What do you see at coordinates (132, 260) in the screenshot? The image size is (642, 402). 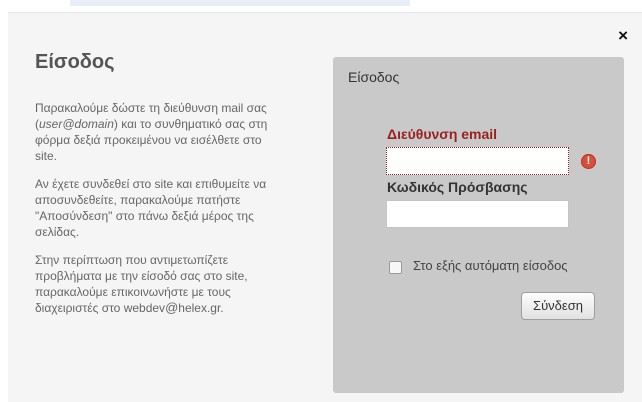 I see `text-line: Στην περίπτωση που αντιμετωπίζετε` at bounding box center [132, 260].